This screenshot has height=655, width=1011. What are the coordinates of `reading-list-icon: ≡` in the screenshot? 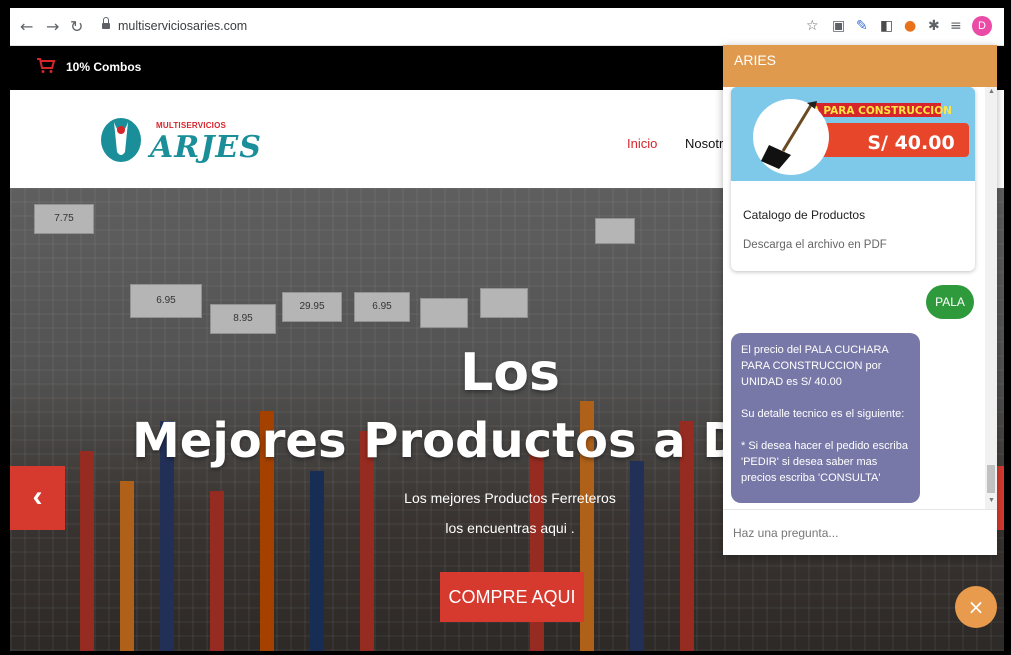 It's located at (956, 26).